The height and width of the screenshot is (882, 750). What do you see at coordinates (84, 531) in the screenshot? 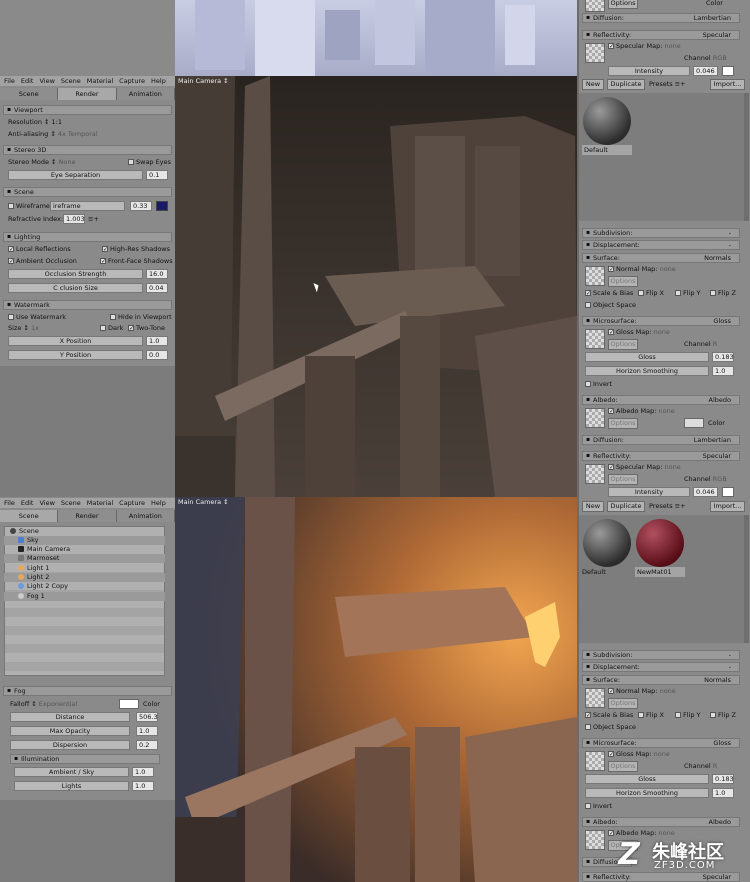
I see `tree-item-scene: Scene` at bounding box center [84, 531].